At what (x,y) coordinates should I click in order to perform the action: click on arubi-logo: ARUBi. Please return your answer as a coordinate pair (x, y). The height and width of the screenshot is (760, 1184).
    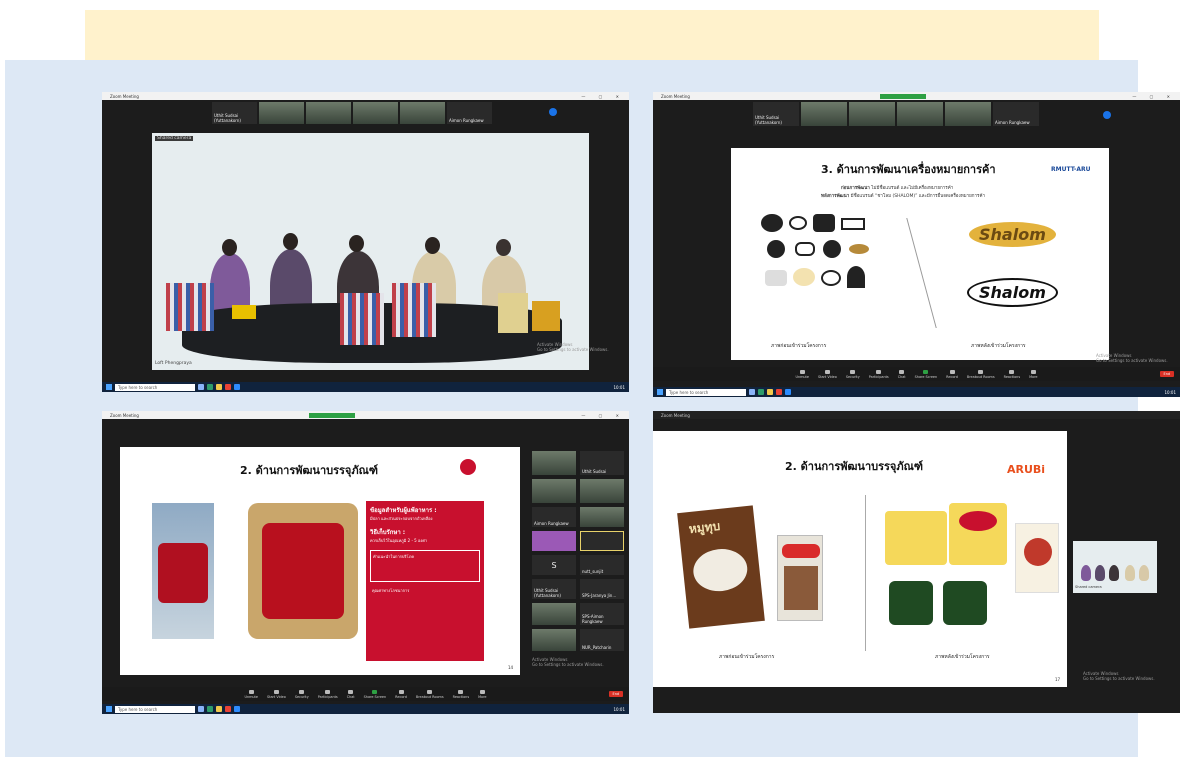
    Looking at the image, I should click on (1026, 469).